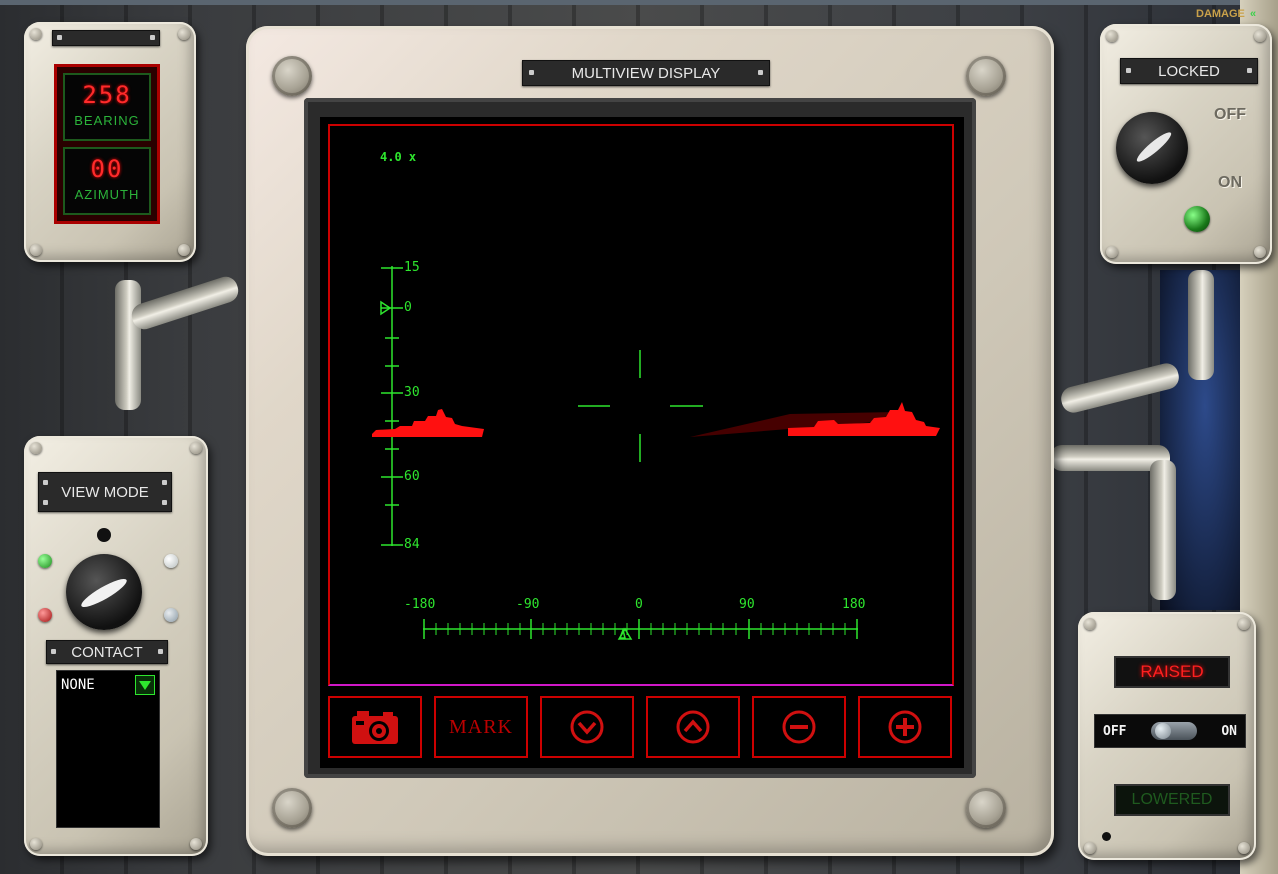  What do you see at coordinates (747, 604) in the screenshot?
I see `bearing-label-90: 90` at bounding box center [747, 604].